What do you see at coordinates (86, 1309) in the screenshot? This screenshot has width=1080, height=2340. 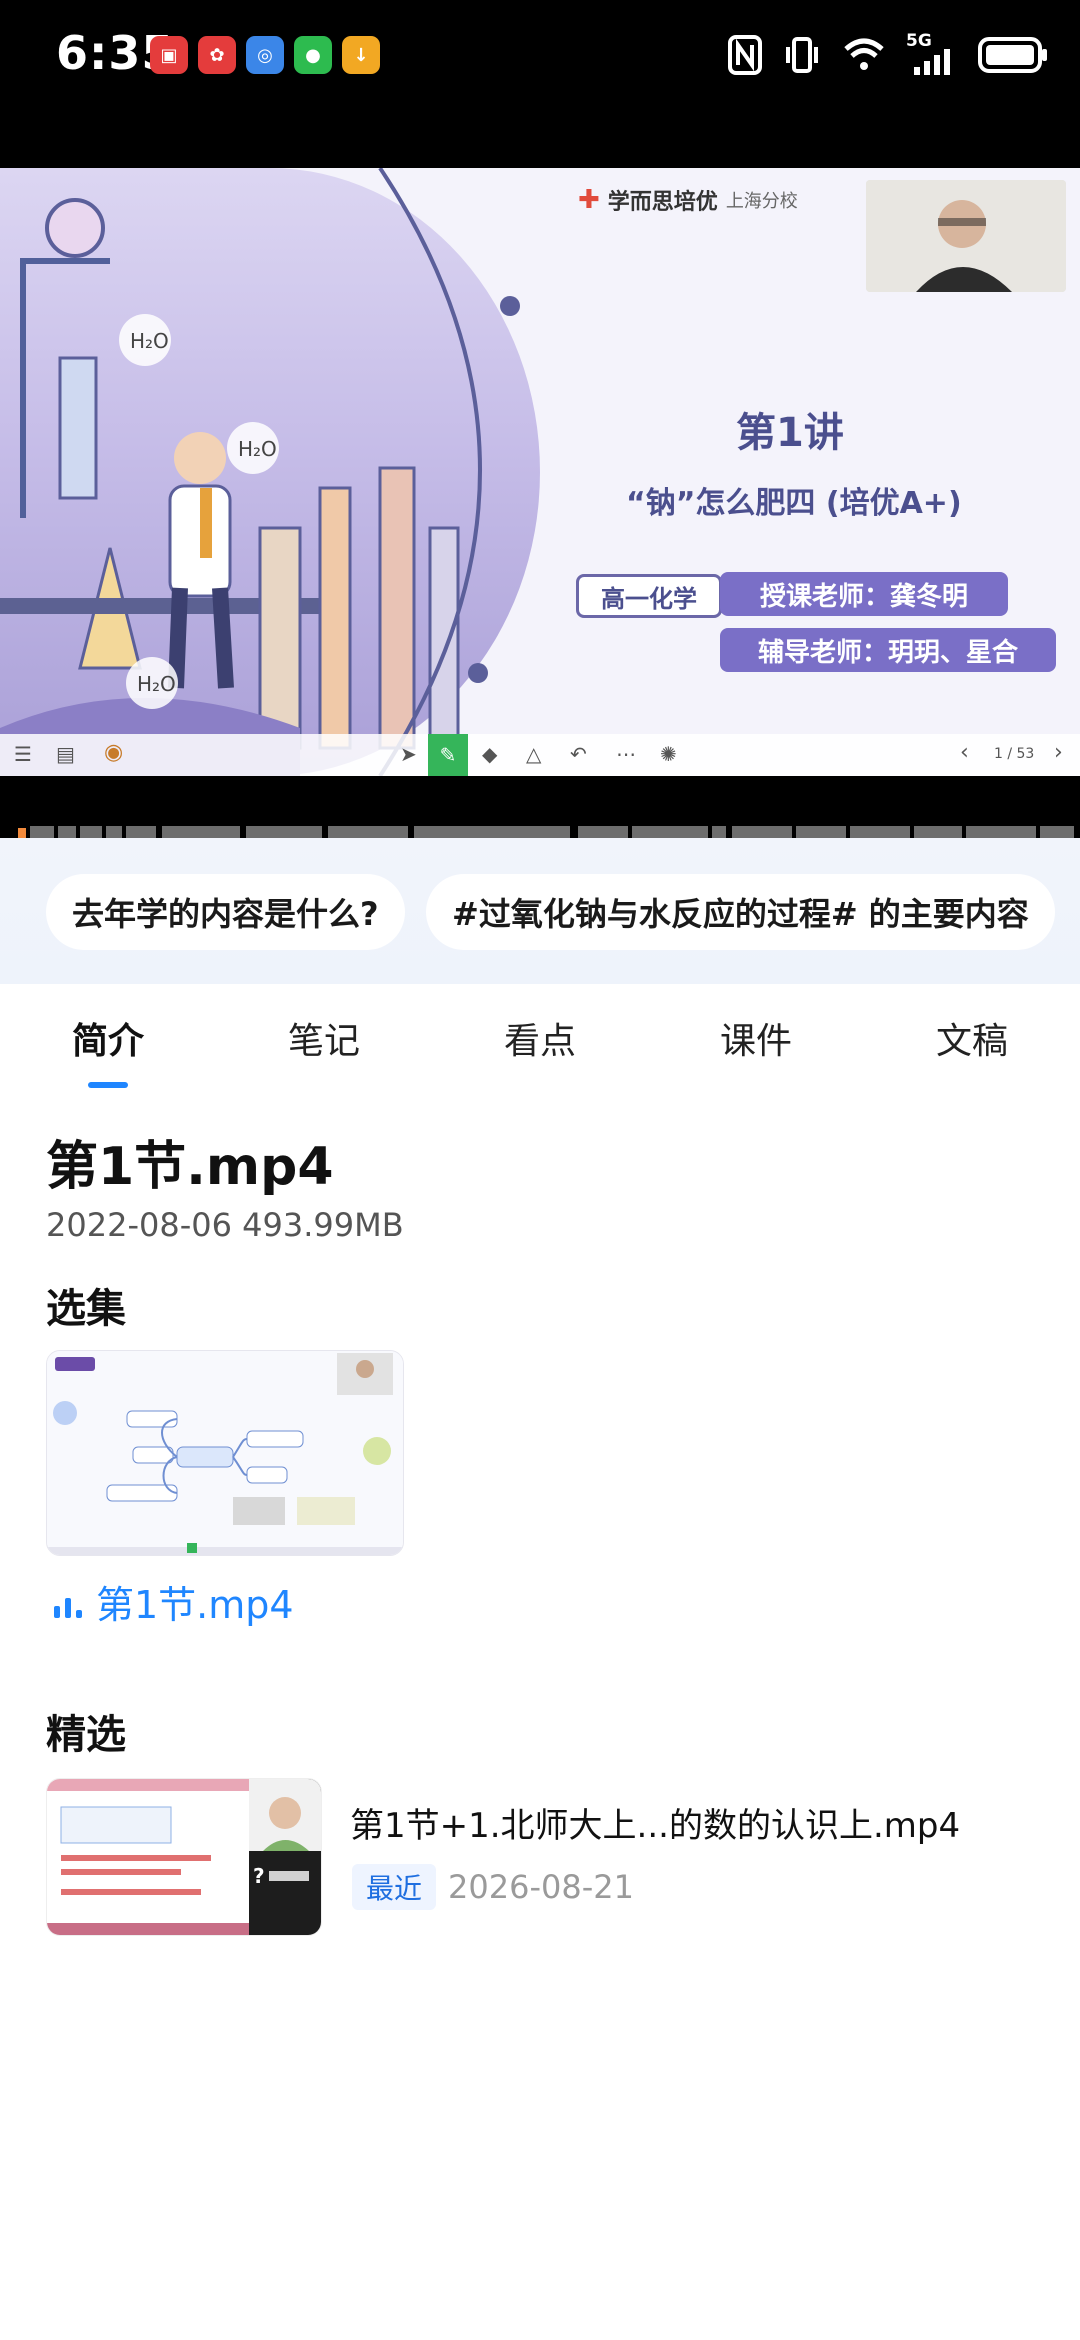 I see `episodes-heading: 选集` at bounding box center [86, 1309].